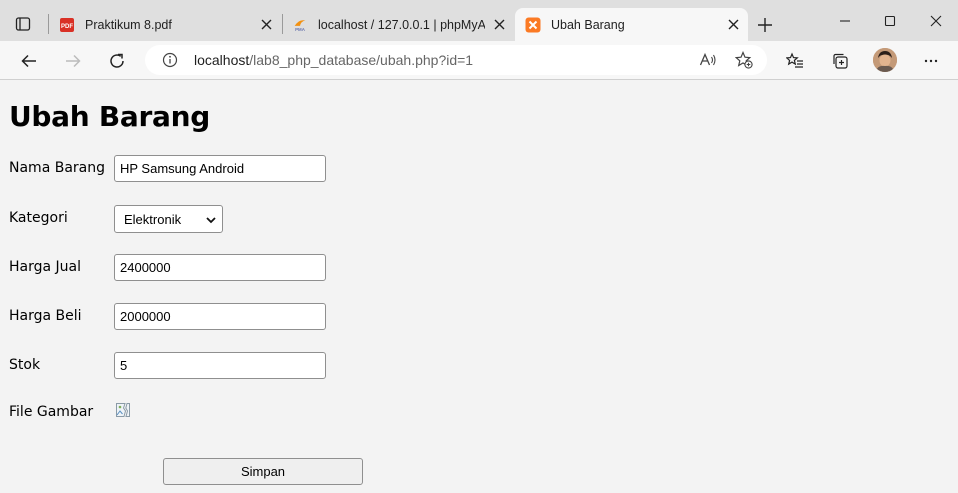 The image size is (958, 493). Describe the element at coordinates (708, 60) in the screenshot. I see `read-aloud-icon` at that location.